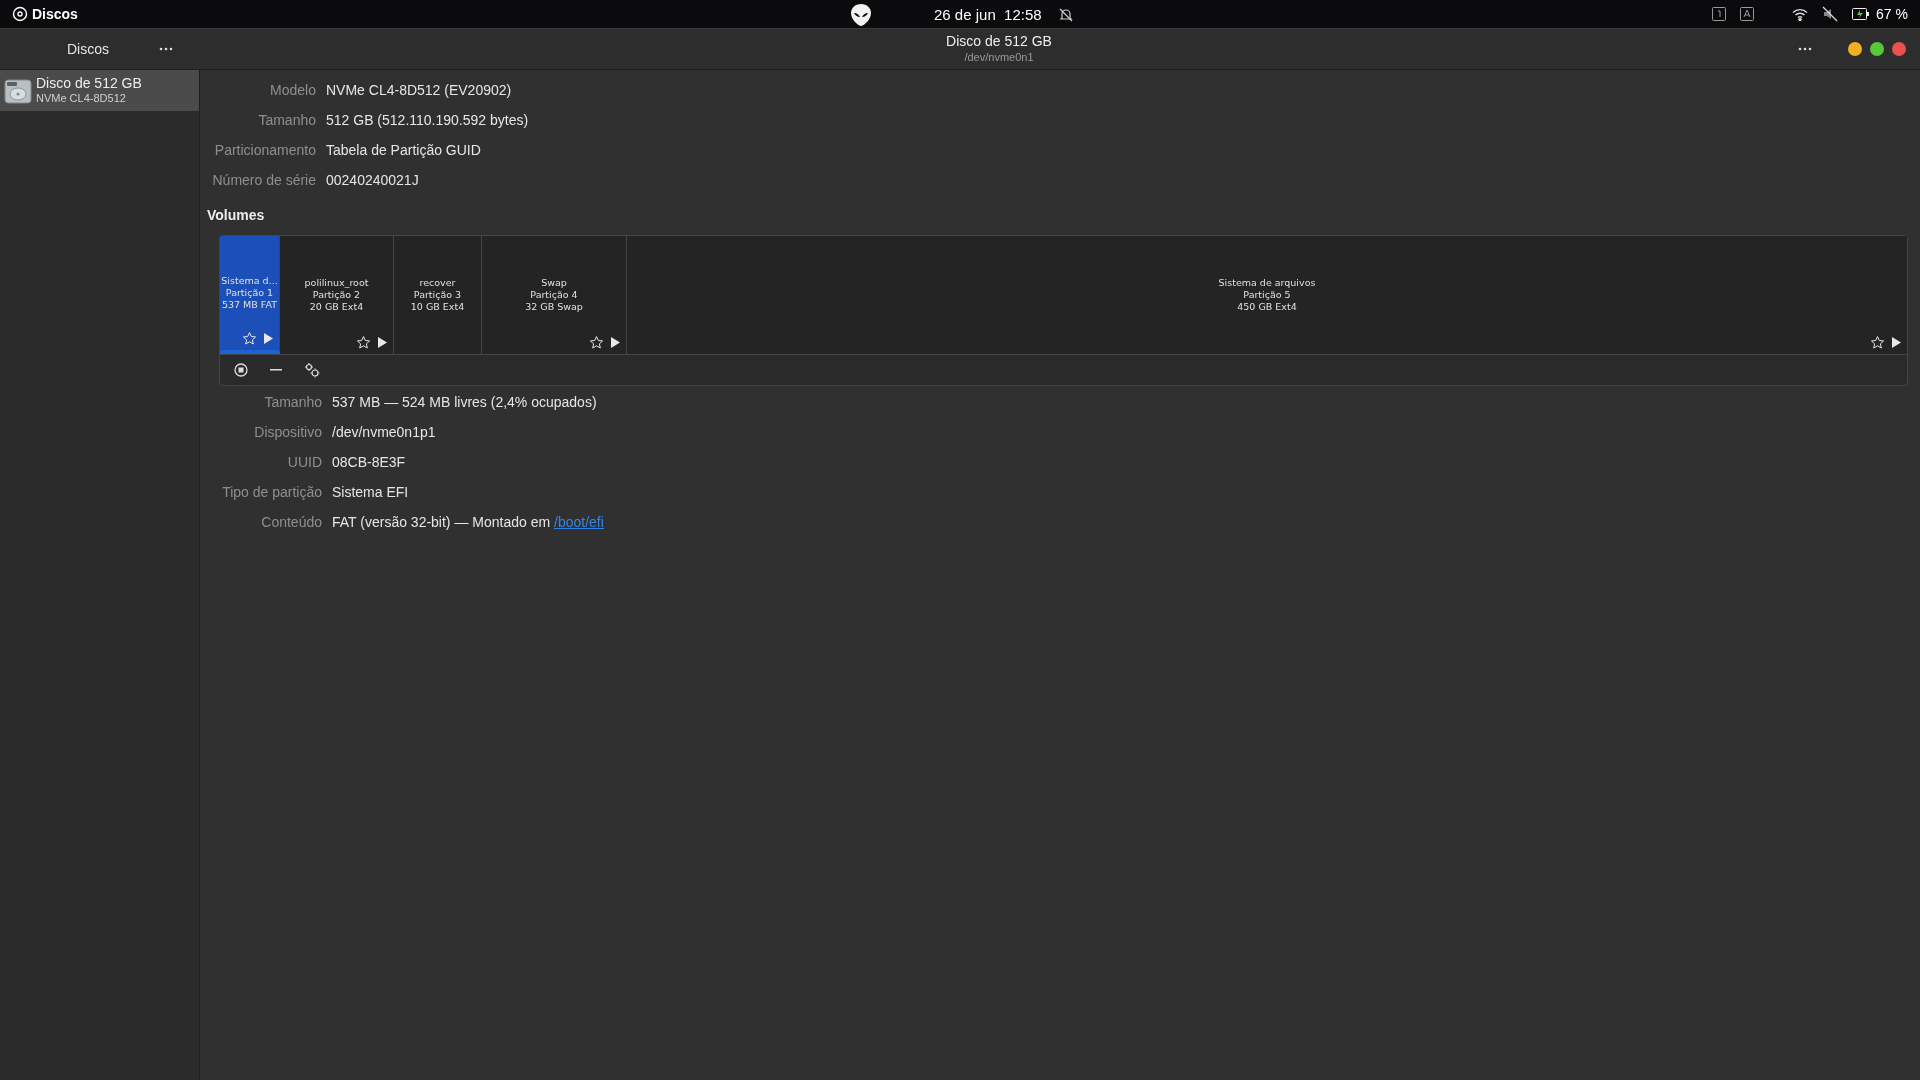 Image resolution: width=1920 pixels, height=1080 pixels. I want to click on field-value: NVMe CL4-8D512 (EV20902), so click(419, 90).